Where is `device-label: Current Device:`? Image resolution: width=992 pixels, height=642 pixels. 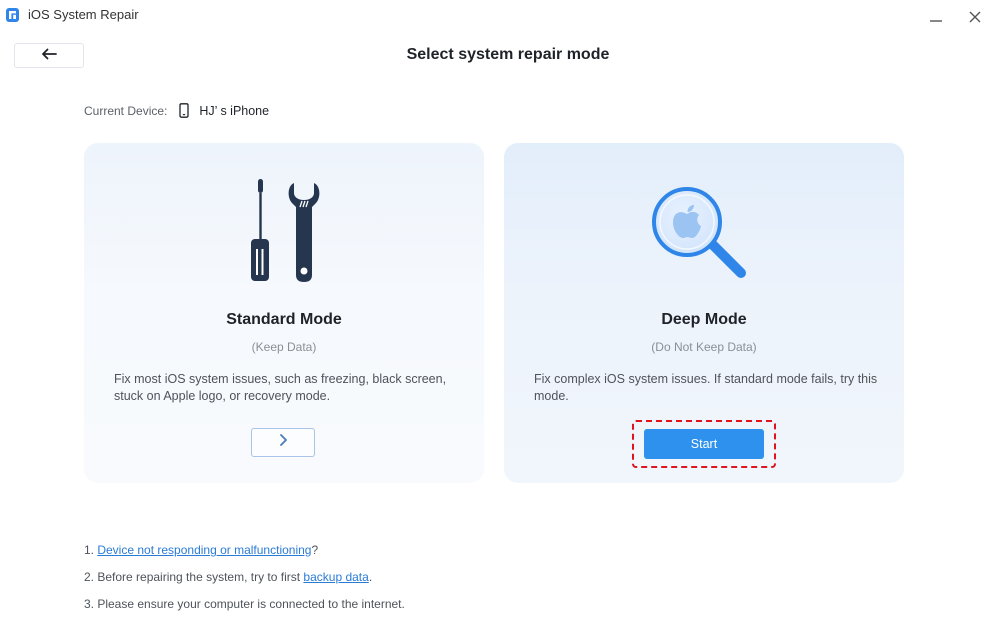 device-label: Current Device: is located at coordinates (126, 110).